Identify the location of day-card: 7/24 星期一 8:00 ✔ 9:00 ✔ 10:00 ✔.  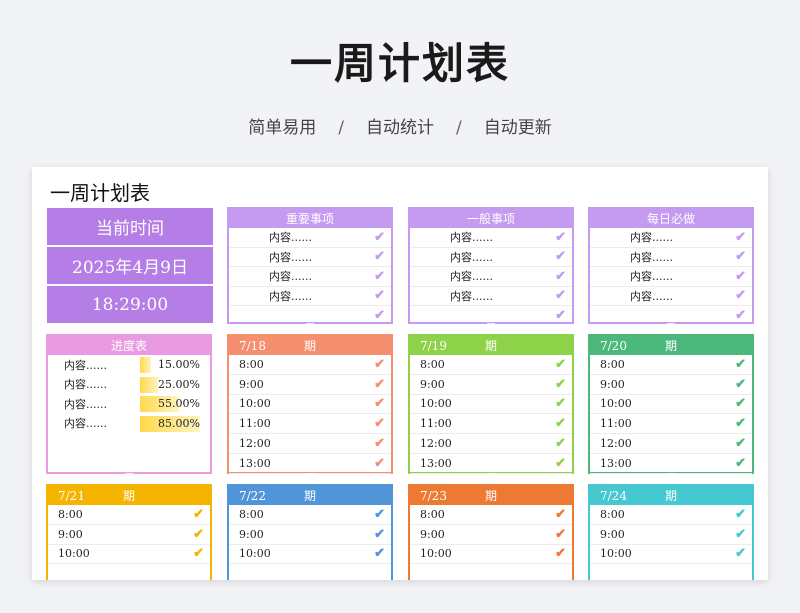
(671, 526).